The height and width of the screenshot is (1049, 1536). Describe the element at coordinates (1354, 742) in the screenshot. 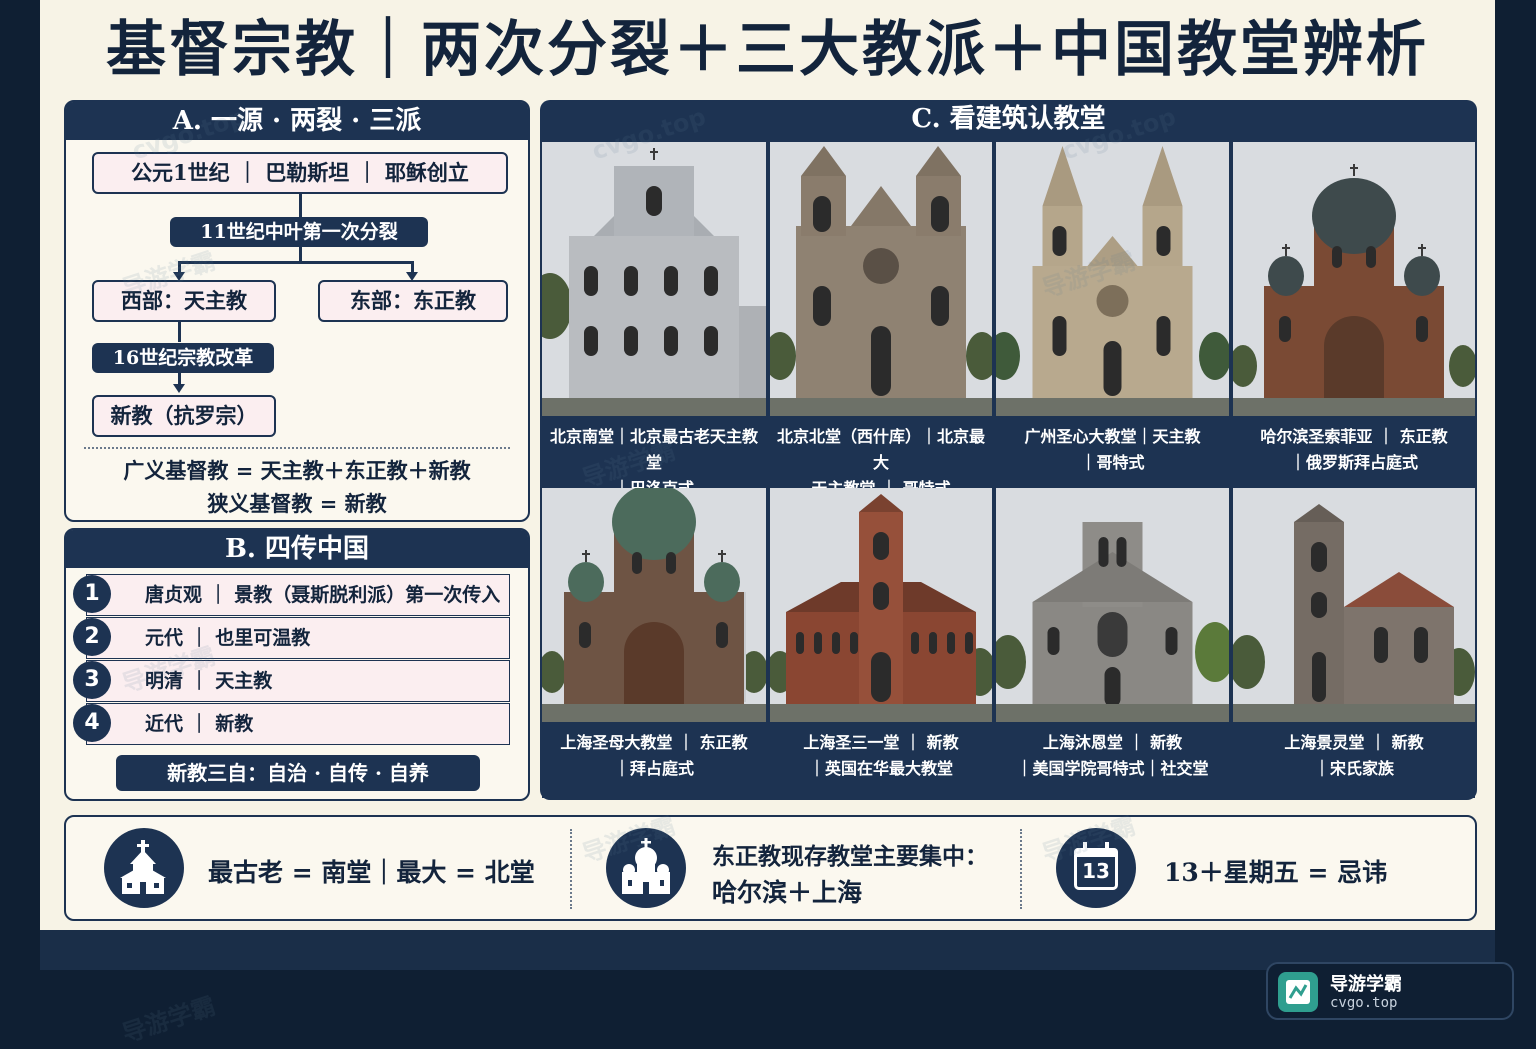

I see `church-caption-line: 上海景灵堂 ｜ 新教` at that location.